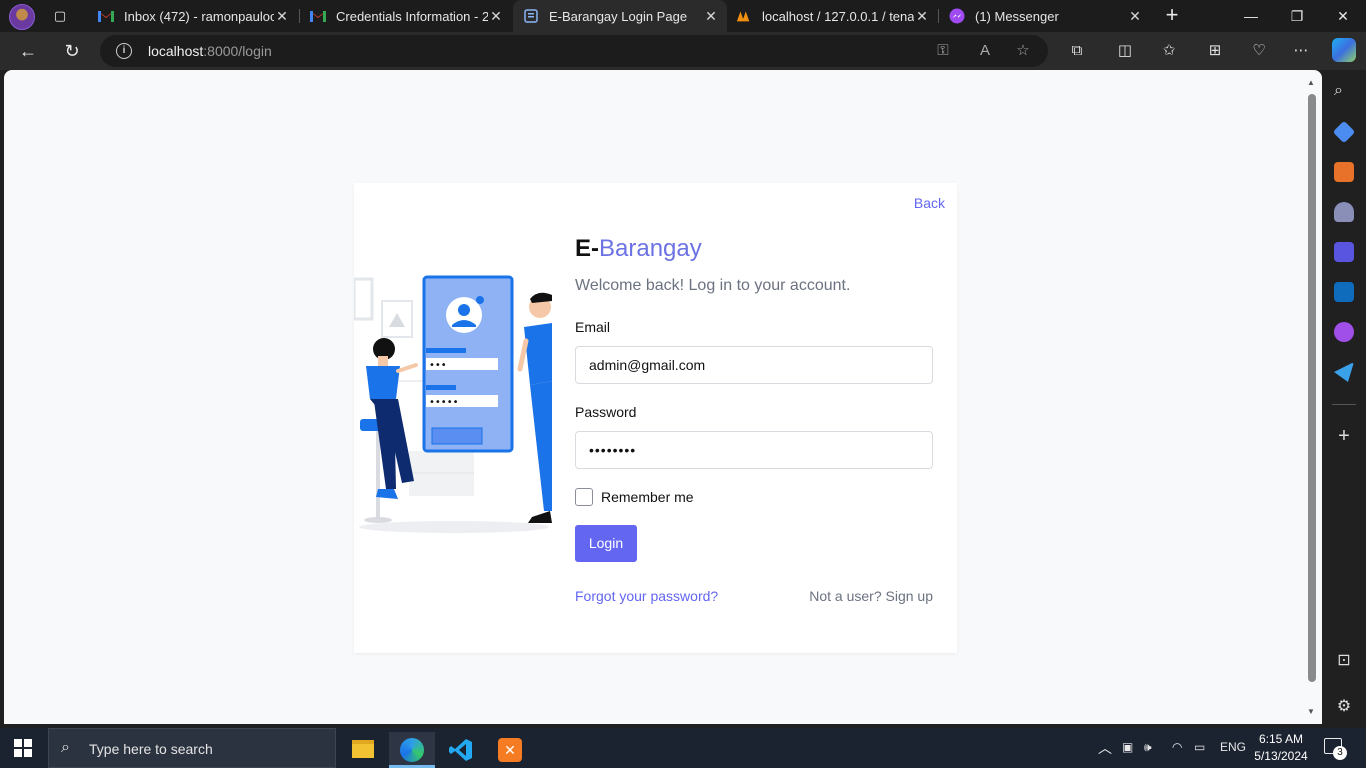 This screenshot has width=1366, height=768. Describe the element at coordinates (1344, 292) in the screenshot. I see `outlook-icon` at that location.